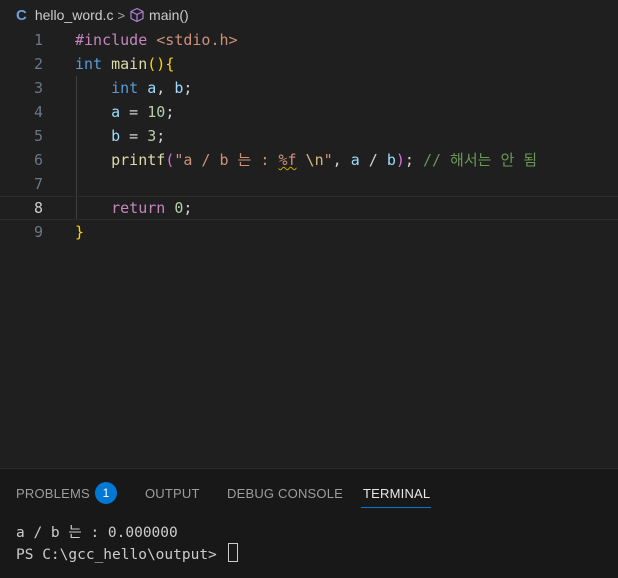 The width and height of the screenshot is (618, 578). Describe the element at coordinates (38, 136) in the screenshot. I see `line-number: 5` at that location.